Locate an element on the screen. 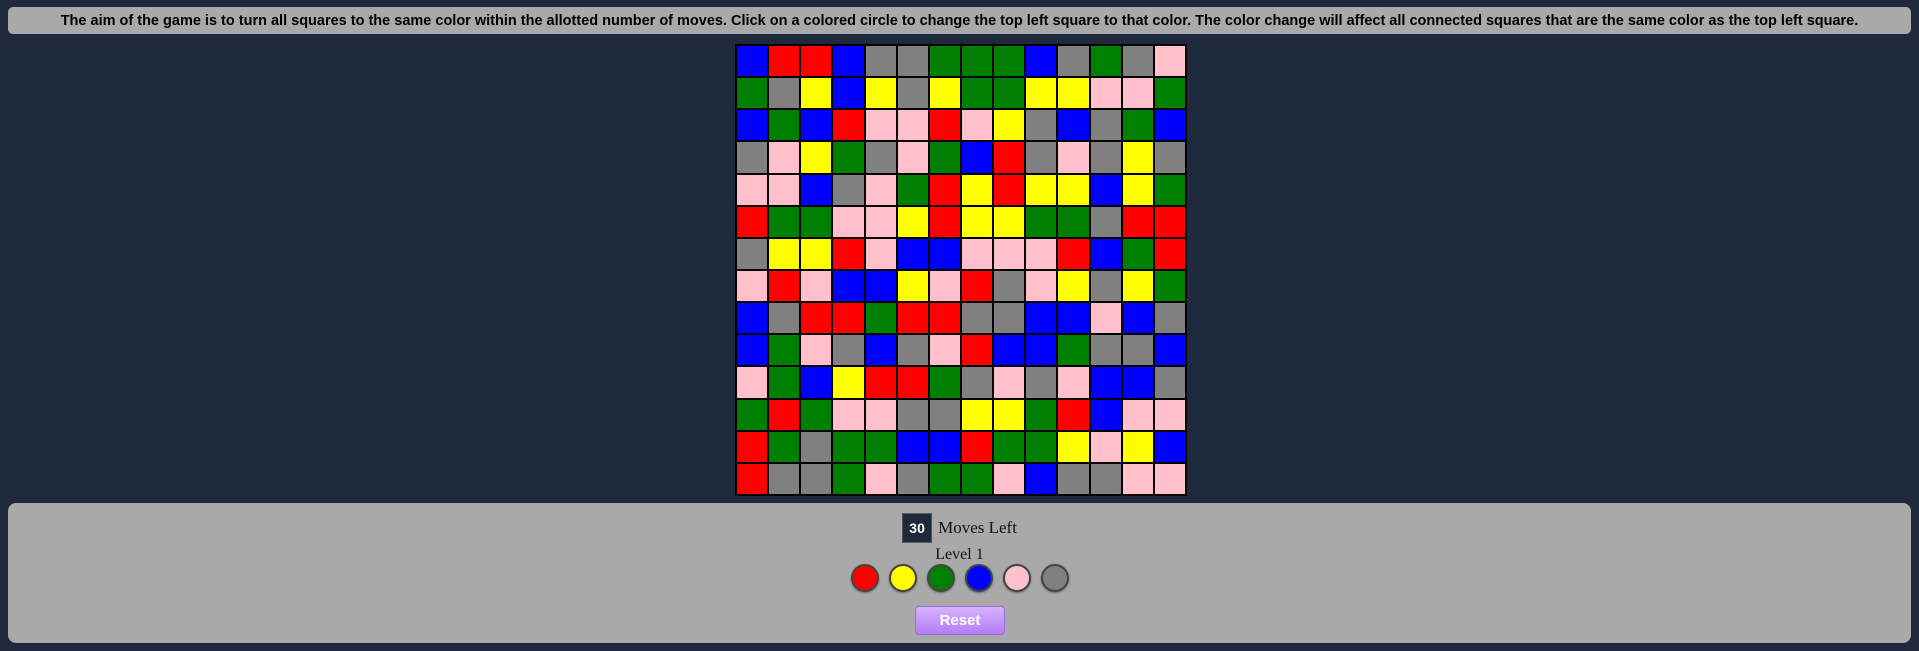 The width and height of the screenshot is (1919, 651). color-button-blue is located at coordinates (978, 578).